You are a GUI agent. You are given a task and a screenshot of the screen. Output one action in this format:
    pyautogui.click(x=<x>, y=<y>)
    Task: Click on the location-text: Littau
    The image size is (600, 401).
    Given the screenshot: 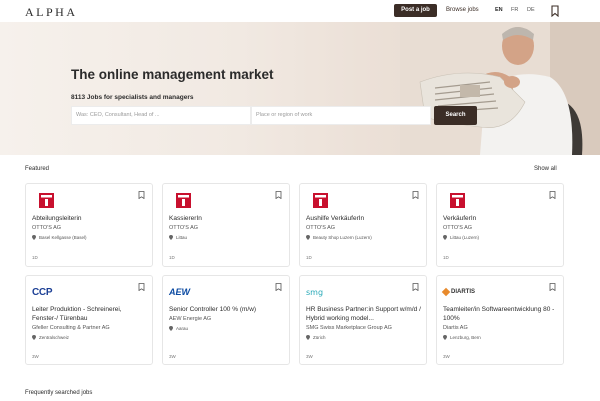 What is the action you would take?
    pyautogui.click(x=182, y=237)
    